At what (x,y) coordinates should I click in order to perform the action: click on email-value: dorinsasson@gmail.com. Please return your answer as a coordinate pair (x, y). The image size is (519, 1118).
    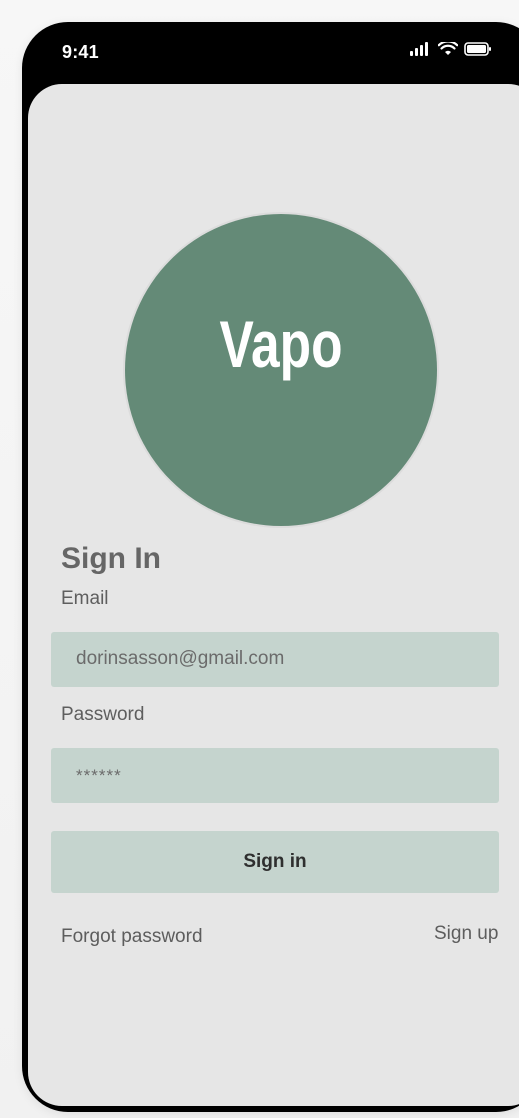
    Looking at the image, I should click on (180, 658).